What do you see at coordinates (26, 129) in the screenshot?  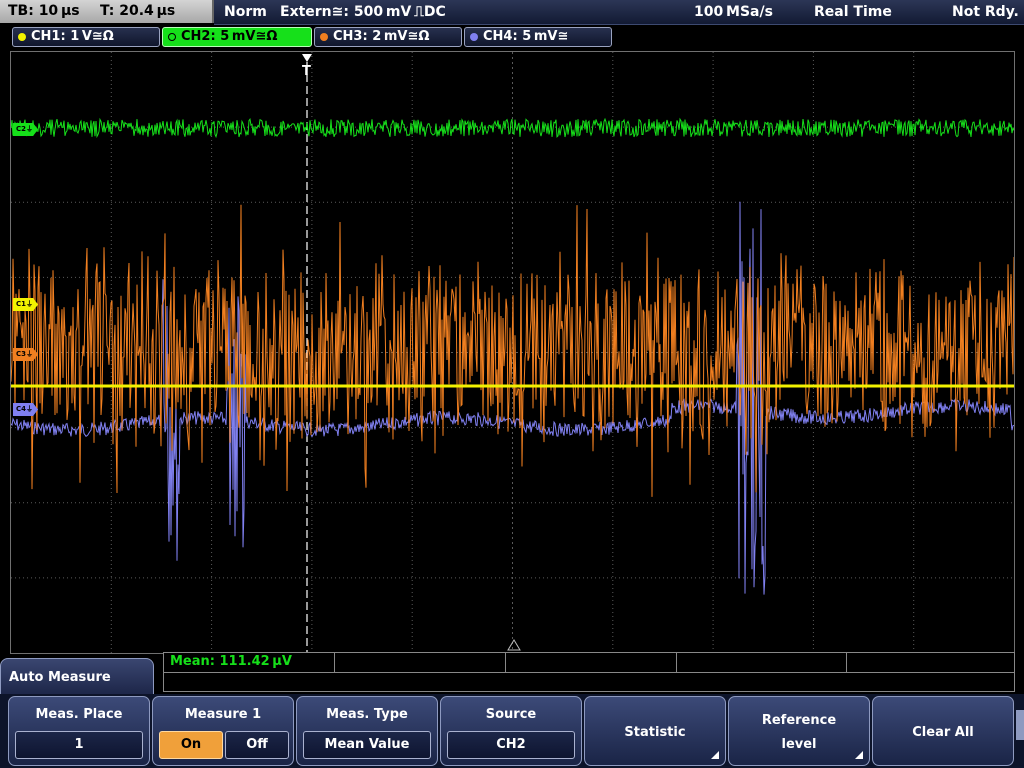 I see `ch2-ground-marker: C2⏚` at bounding box center [26, 129].